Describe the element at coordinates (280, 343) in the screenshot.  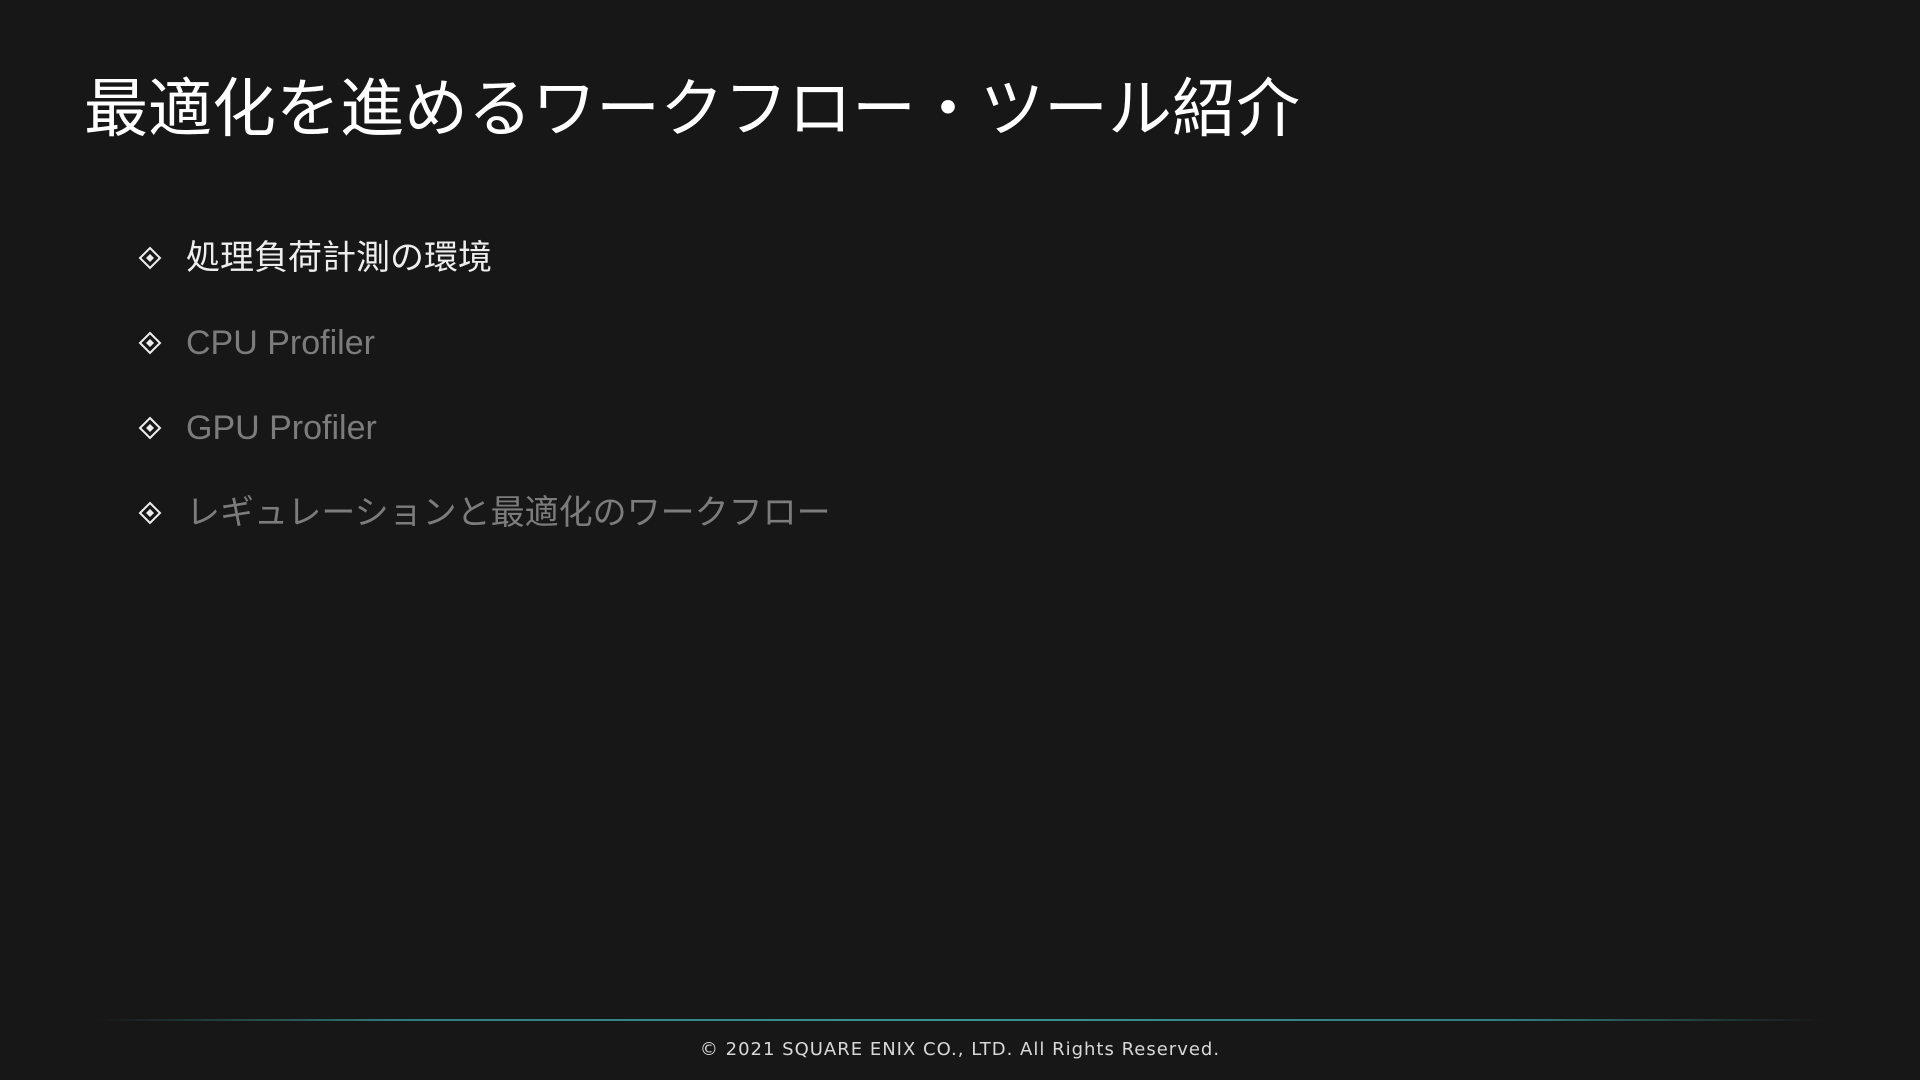
I see `agenda-item-label: CPU Profiler` at that location.